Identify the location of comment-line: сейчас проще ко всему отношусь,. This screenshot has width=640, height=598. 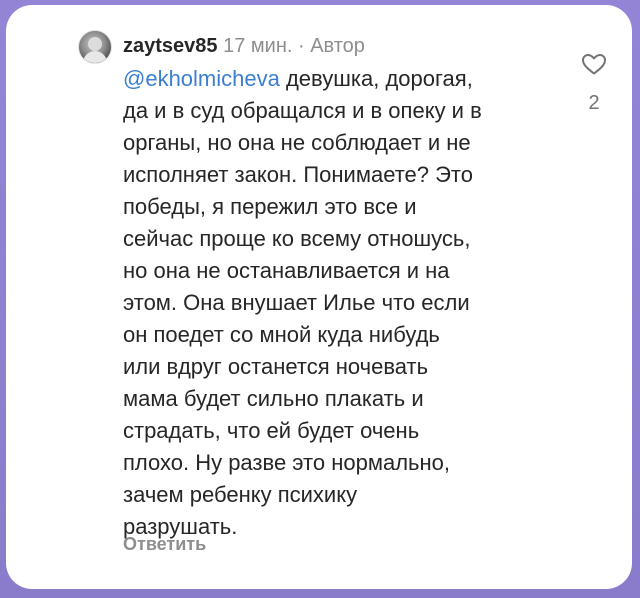
(297, 238).